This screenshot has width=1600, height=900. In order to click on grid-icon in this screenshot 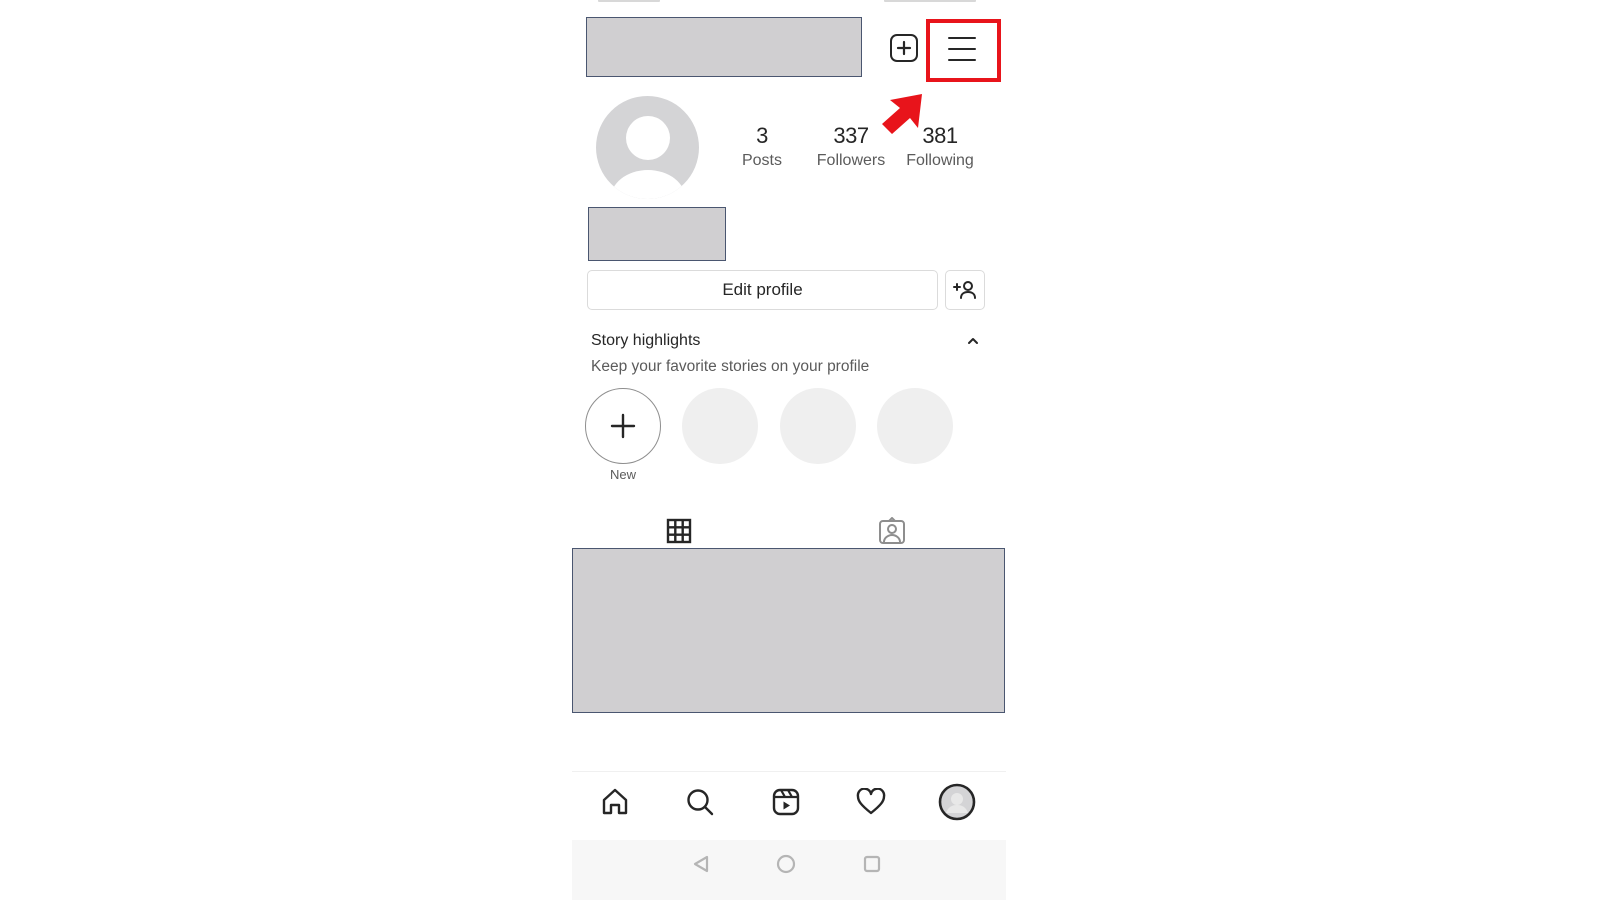, I will do `click(679, 531)`.